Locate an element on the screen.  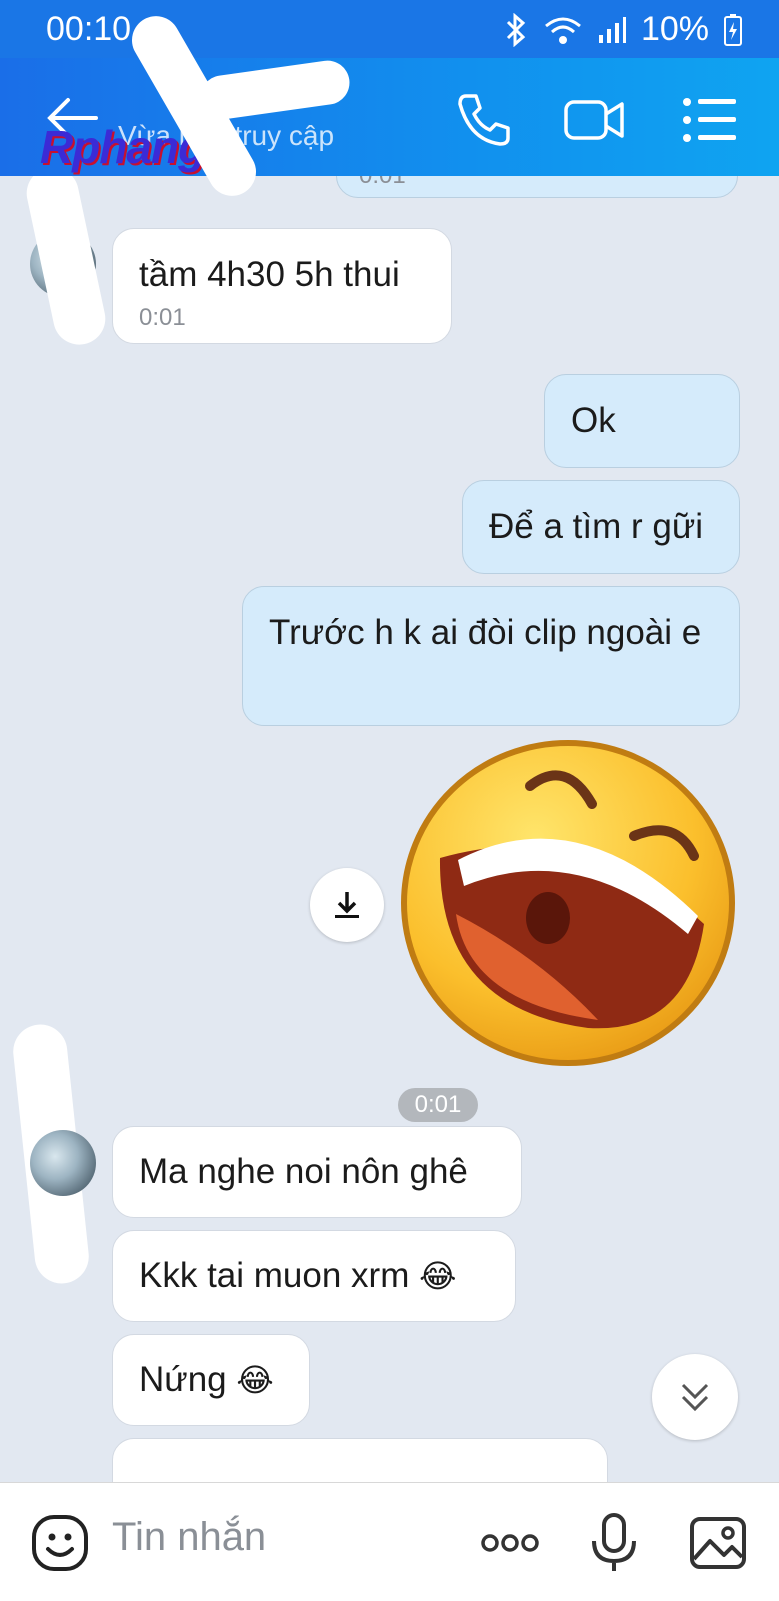
scroll-to-bottom-button is located at coordinates (695, 1397).